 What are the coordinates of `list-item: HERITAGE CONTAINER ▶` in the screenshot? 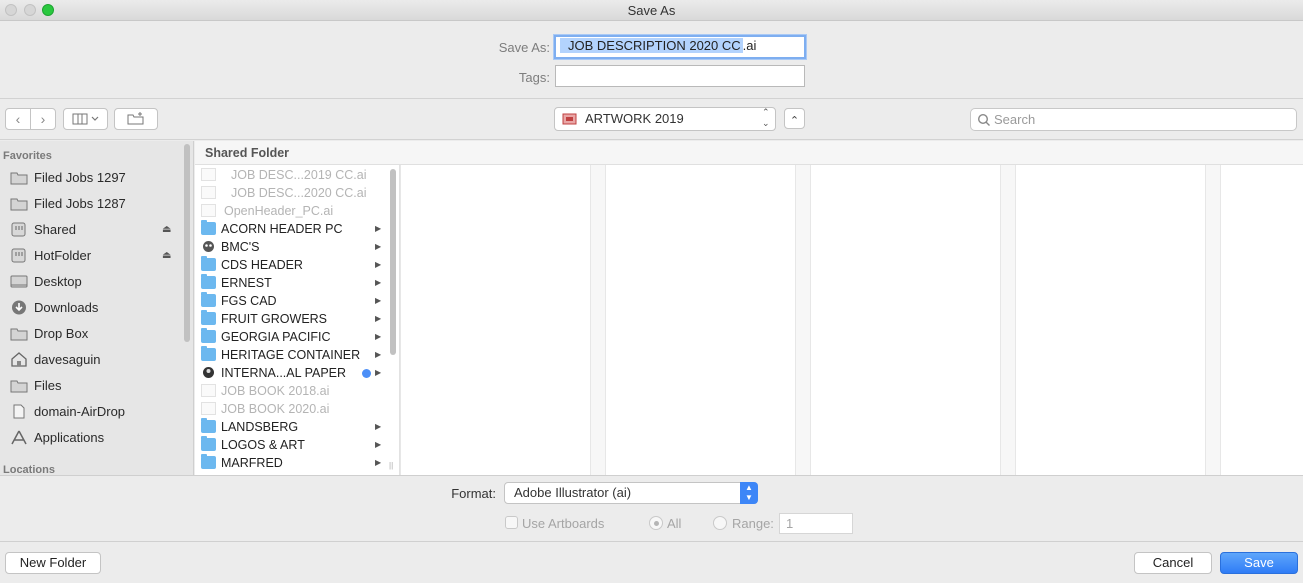 It's located at (293, 355).